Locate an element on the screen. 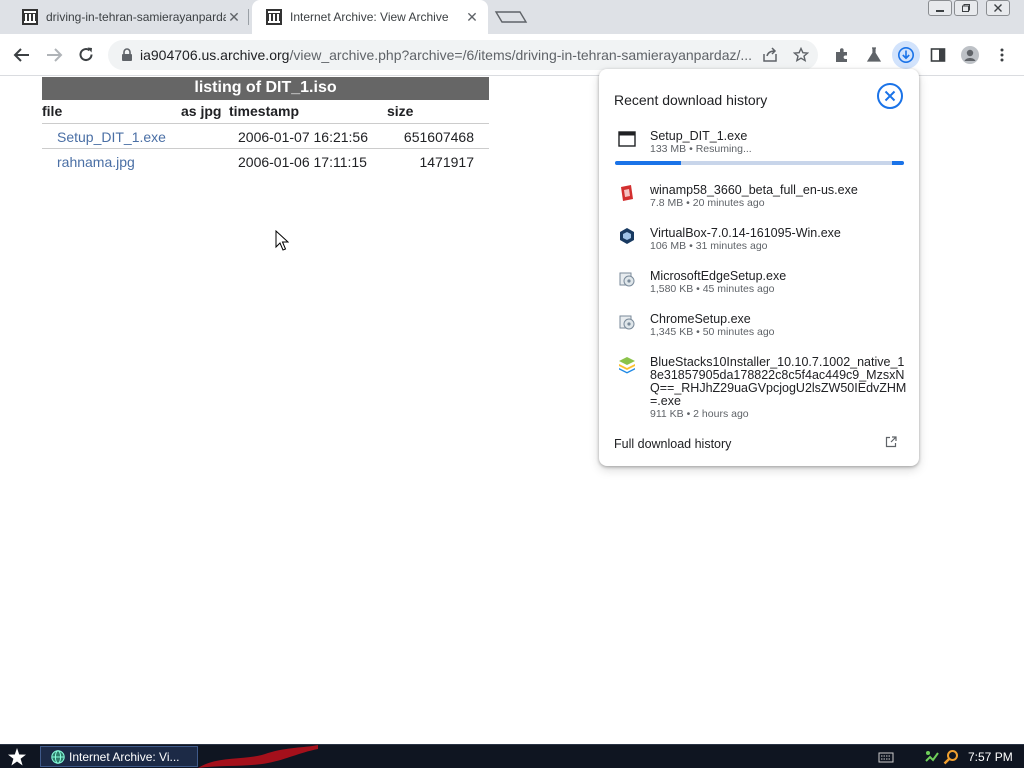  tab-separator is located at coordinates (248, 17).